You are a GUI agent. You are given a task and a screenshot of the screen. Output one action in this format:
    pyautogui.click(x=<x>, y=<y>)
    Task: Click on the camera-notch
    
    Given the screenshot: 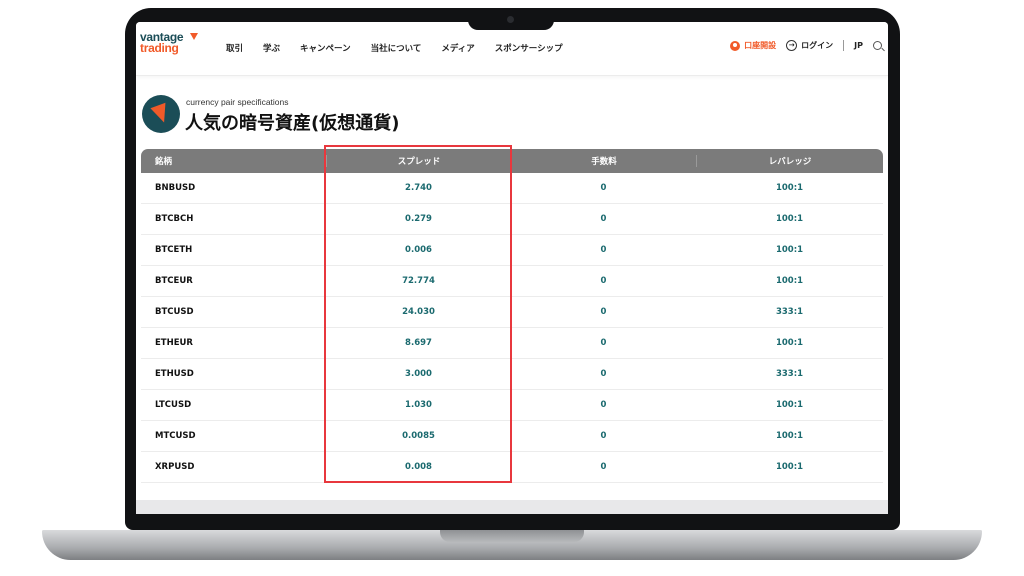 What is the action you would take?
    pyautogui.click(x=511, y=19)
    